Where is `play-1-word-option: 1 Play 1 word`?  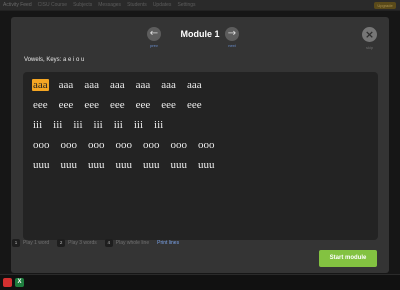 play-1-word-option: 1 Play 1 word is located at coordinates (30, 243).